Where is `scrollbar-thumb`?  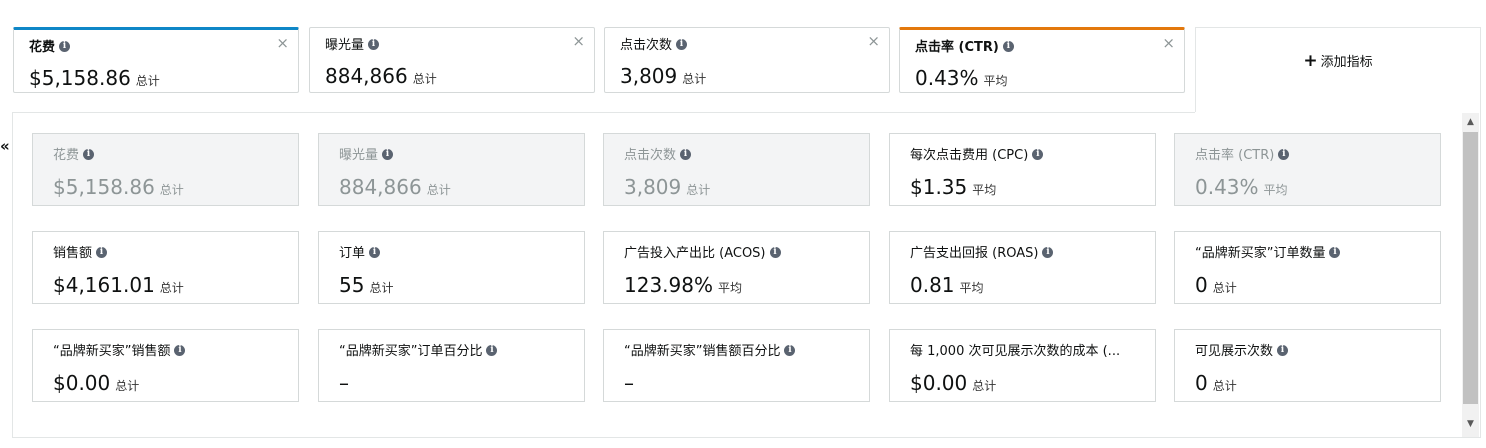 scrollbar-thumb is located at coordinates (1470, 268).